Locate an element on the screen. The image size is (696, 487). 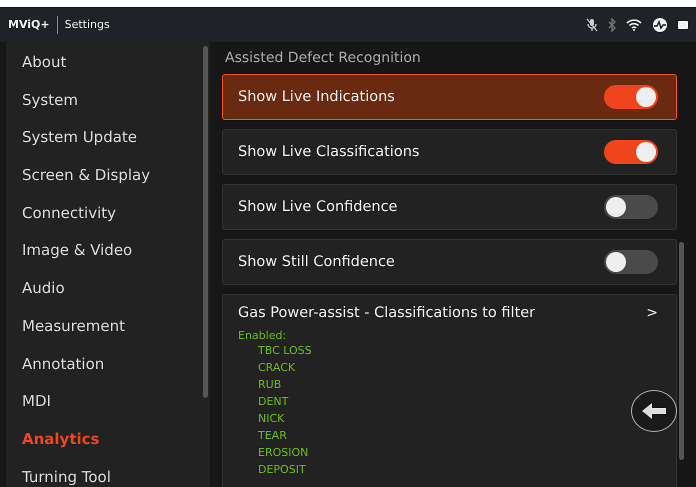
setting-row: Show Live Indications is located at coordinates (449, 97).